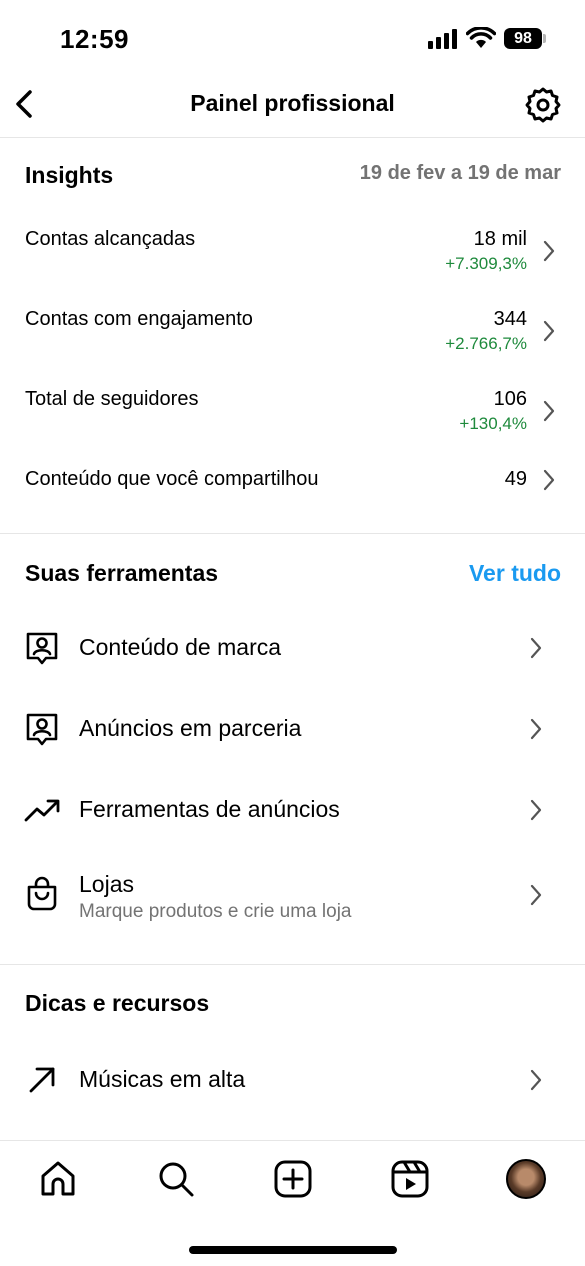 The width and height of the screenshot is (585, 1266). Describe the element at coordinates (292, 648) in the screenshot. I see `tool-branded-content: Conteúdo de marca` at that location.